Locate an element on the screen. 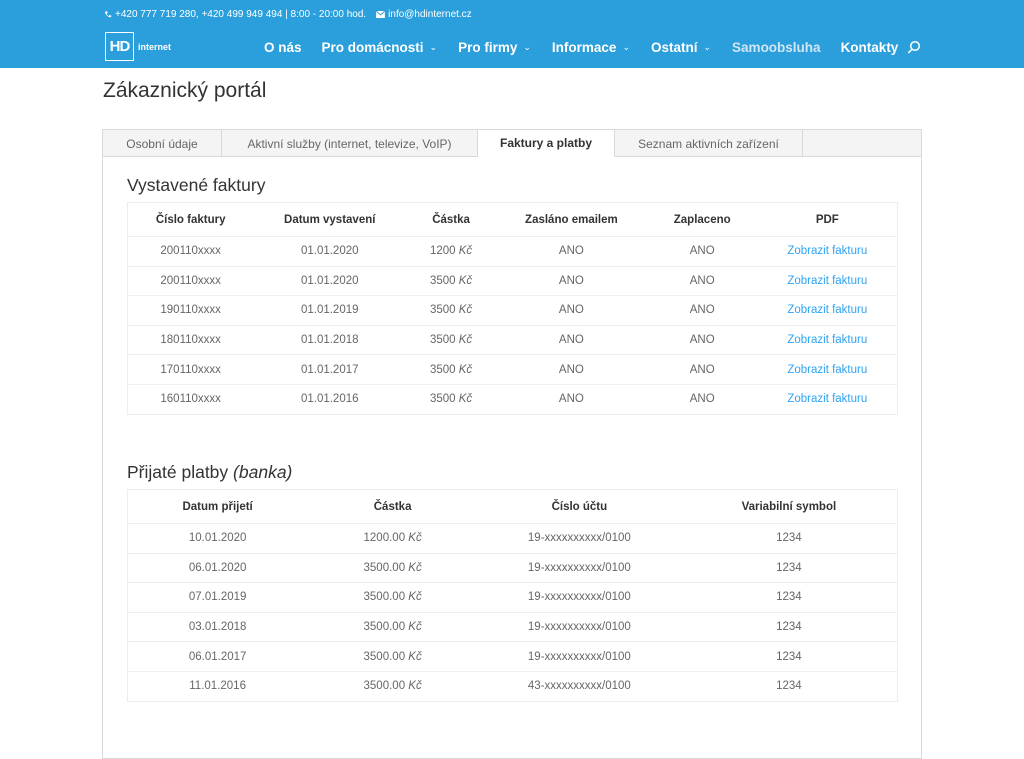  phone-icon is located at coordinates (108, 13).